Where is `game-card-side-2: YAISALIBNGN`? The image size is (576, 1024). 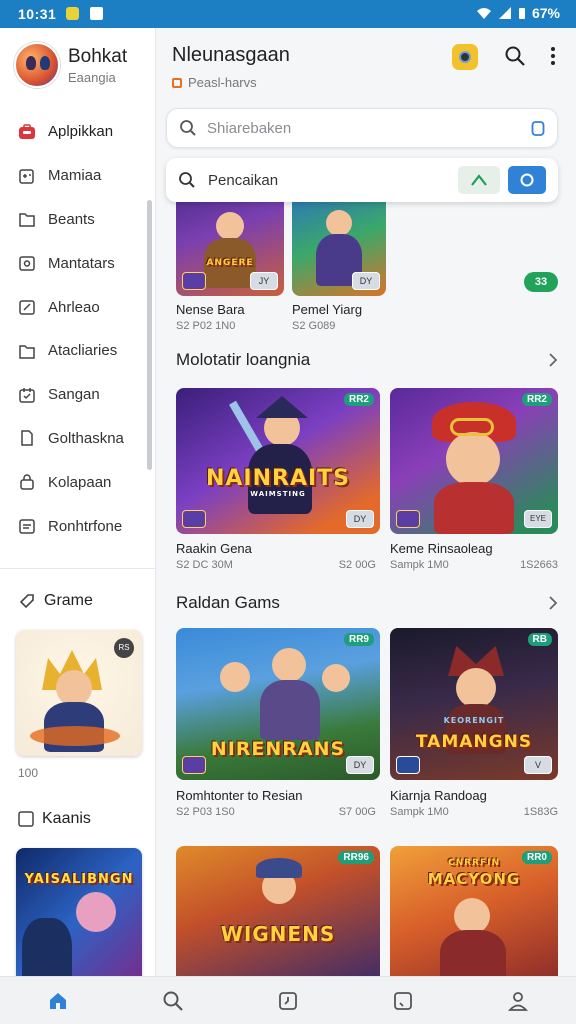
game-card-side-2: YAISALIBNGN is located at coordinates (79, 912).